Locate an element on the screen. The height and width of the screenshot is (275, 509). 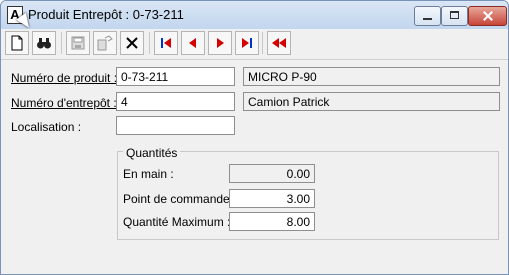
save-button is located at coordinates (78, 43).